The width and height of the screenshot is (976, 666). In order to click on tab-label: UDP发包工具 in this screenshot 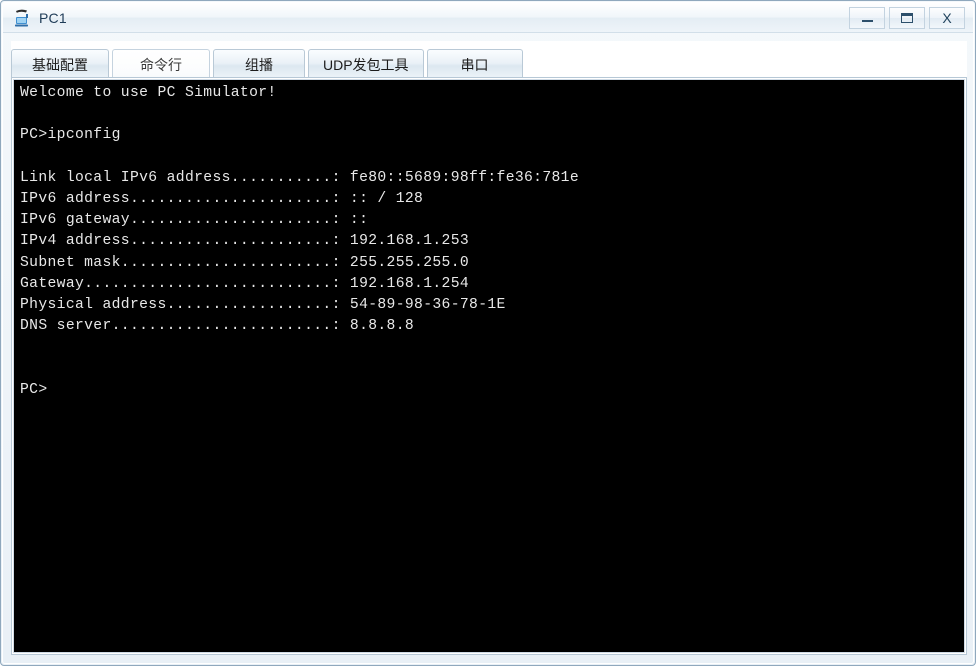, I will do `click(366, 64)`.